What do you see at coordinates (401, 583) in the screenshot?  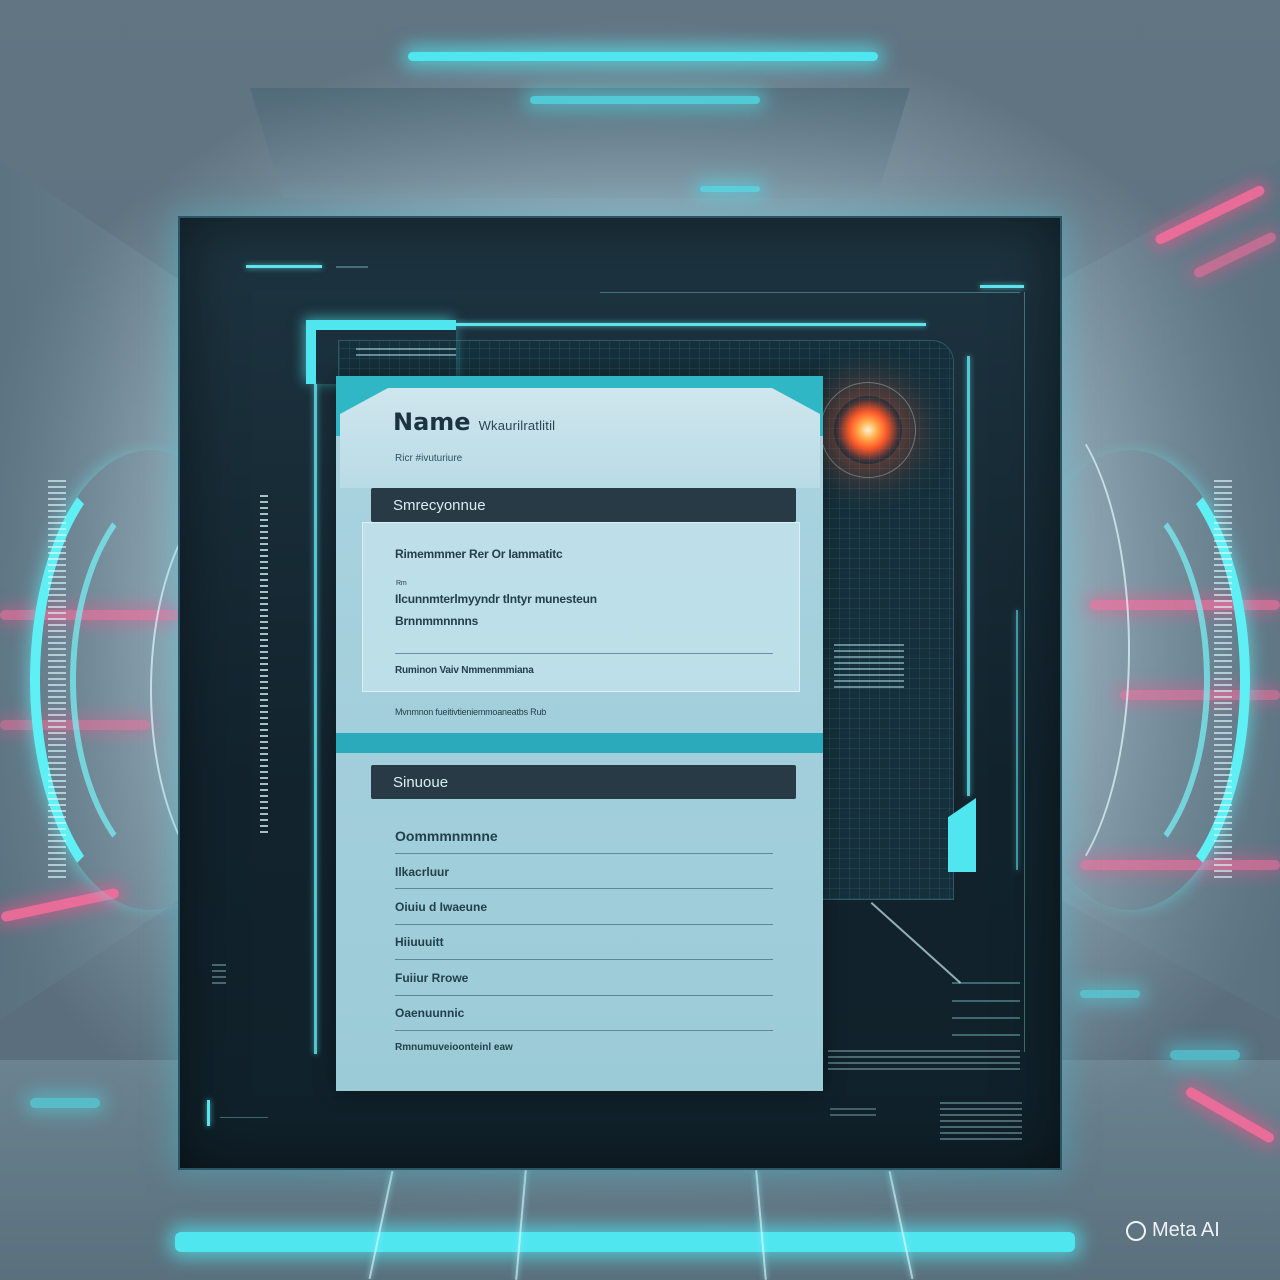 I see `field-label: Rm` at bounding box center [401, 583].